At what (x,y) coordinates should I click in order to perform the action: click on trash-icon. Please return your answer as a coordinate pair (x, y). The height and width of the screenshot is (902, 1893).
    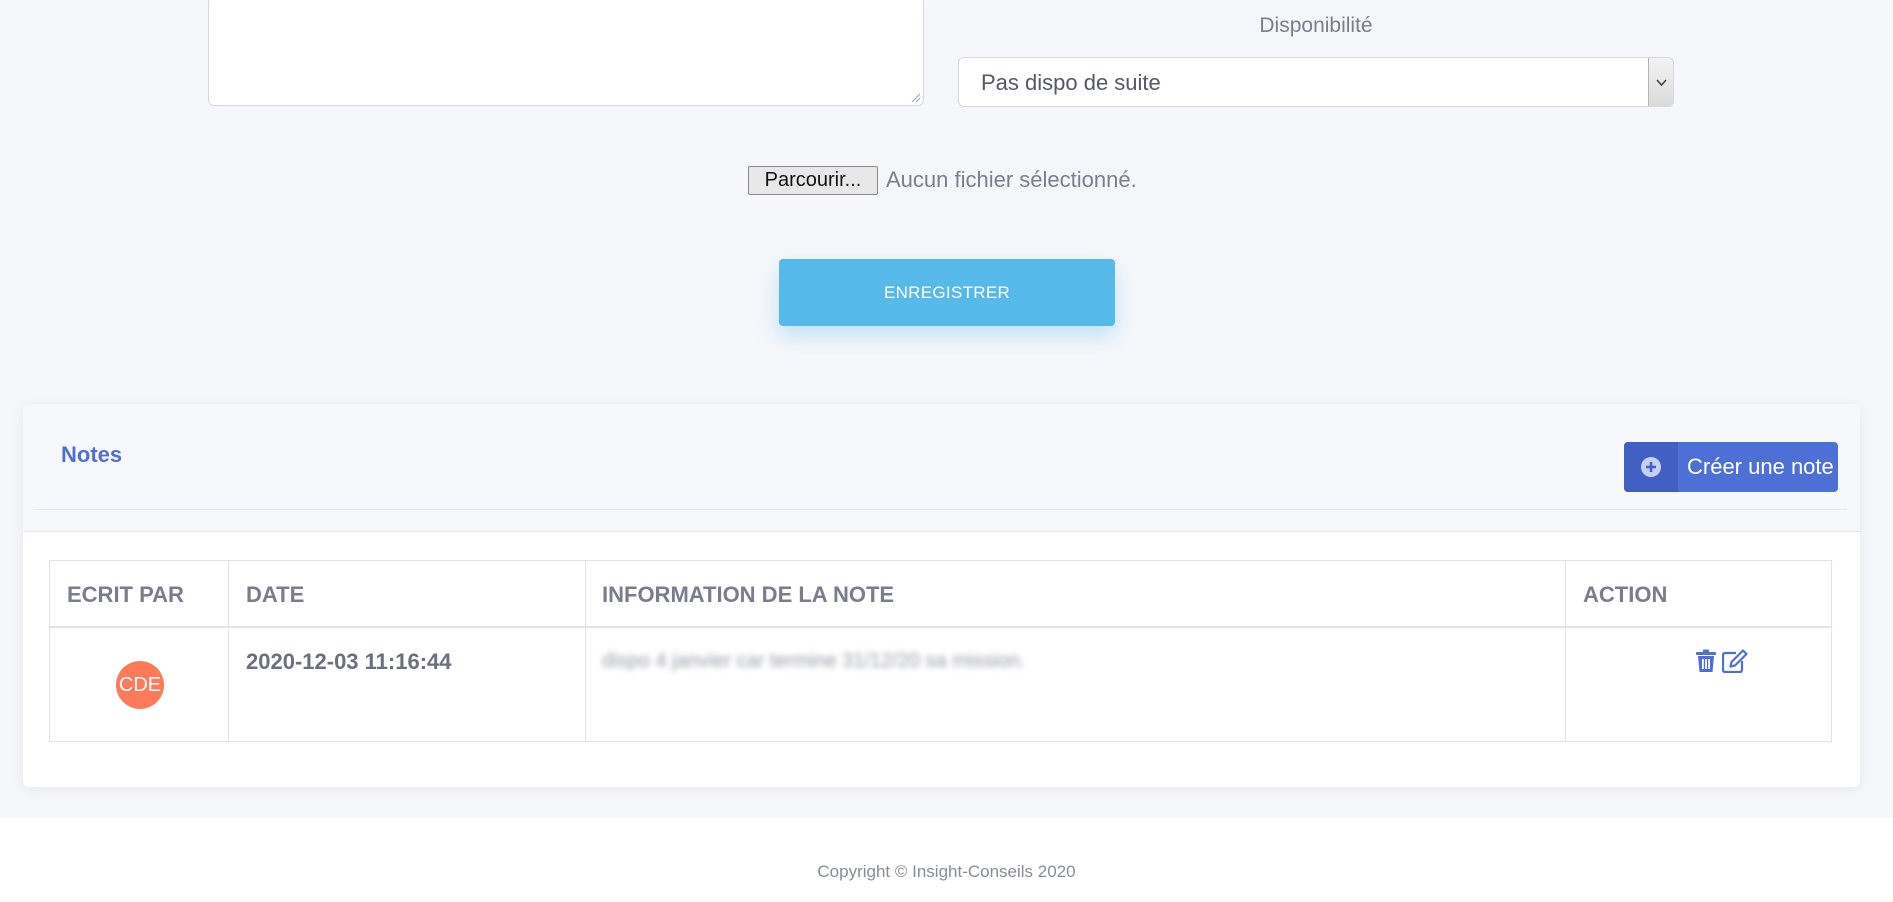
    Looking at the image, I should click on (1706, 661).